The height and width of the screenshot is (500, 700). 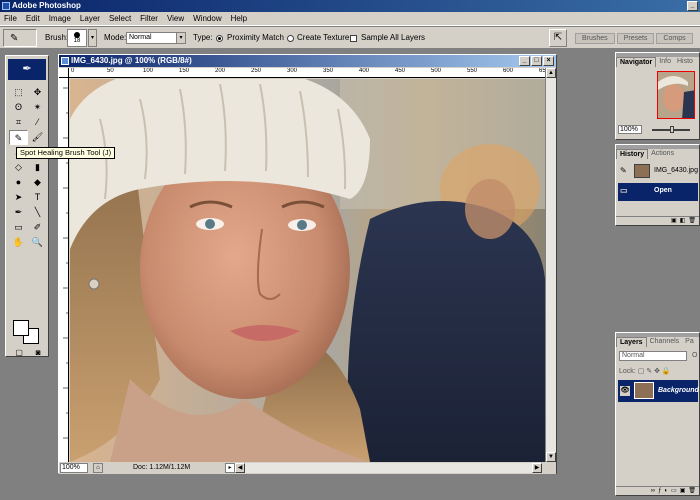 I want to click on tab-history: History, so click(x=632, y=154).